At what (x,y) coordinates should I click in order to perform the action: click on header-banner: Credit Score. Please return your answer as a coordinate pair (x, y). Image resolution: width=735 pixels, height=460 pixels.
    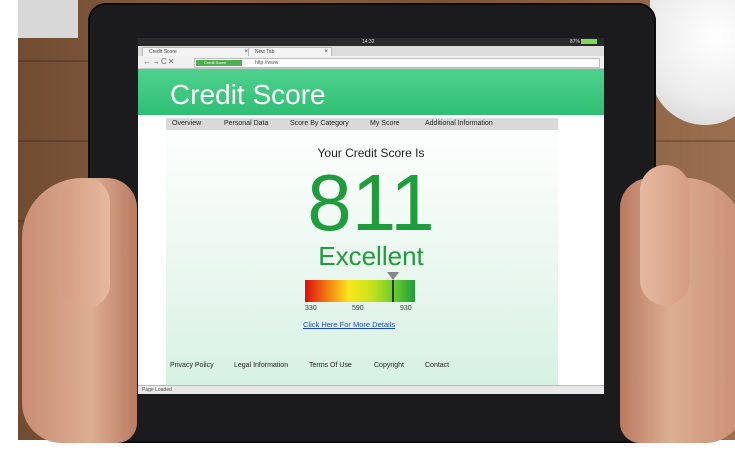
    Looking at the image, I should click on (371, 92).